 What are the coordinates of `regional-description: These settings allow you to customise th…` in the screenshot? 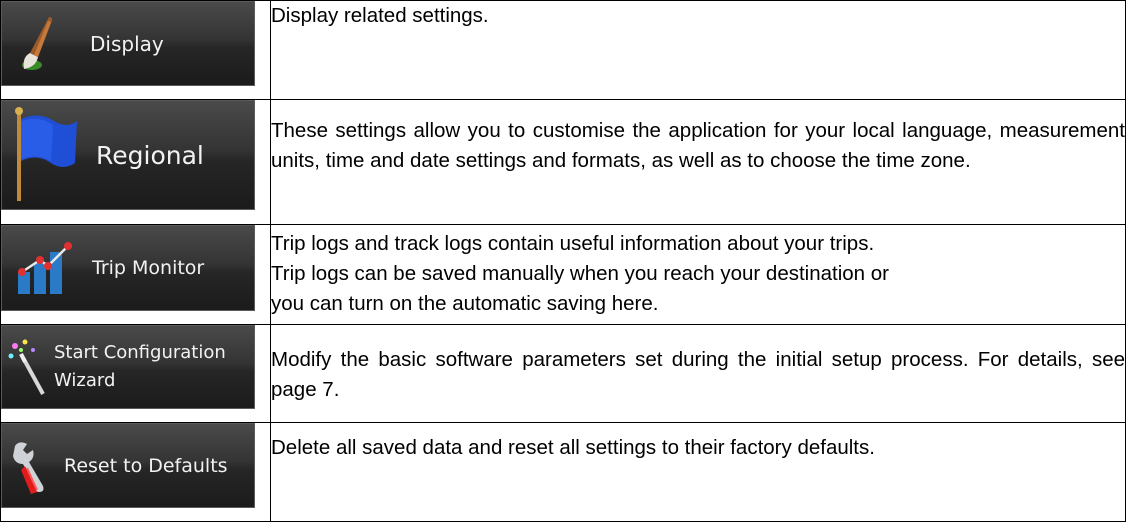 It's located at (698, 145).